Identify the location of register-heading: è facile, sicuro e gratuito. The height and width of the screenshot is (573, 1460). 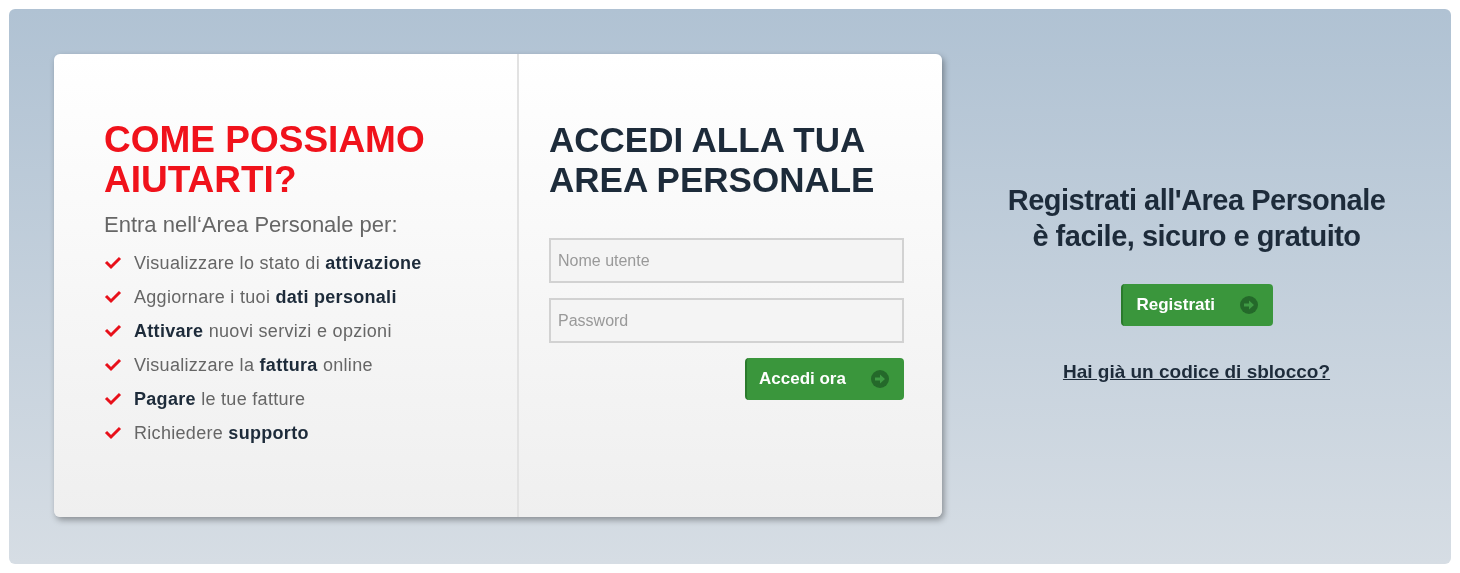
(1196, 236).